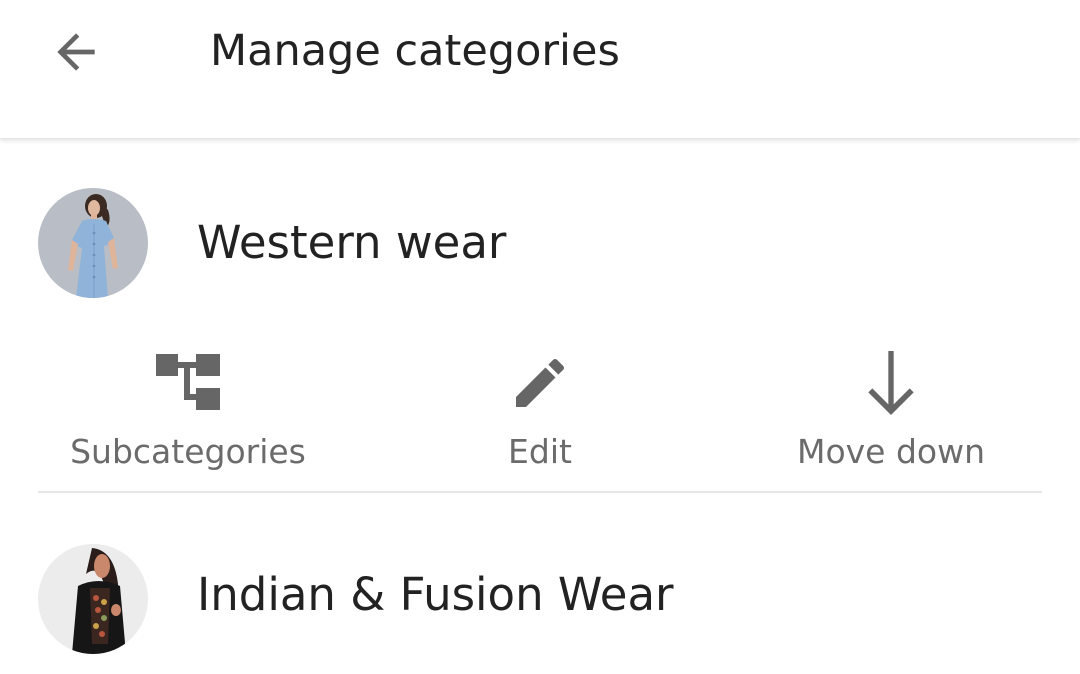 The width and height of the screenshot is (1080, 674). I want to click on category-name: Western wear, so click(352, 242).